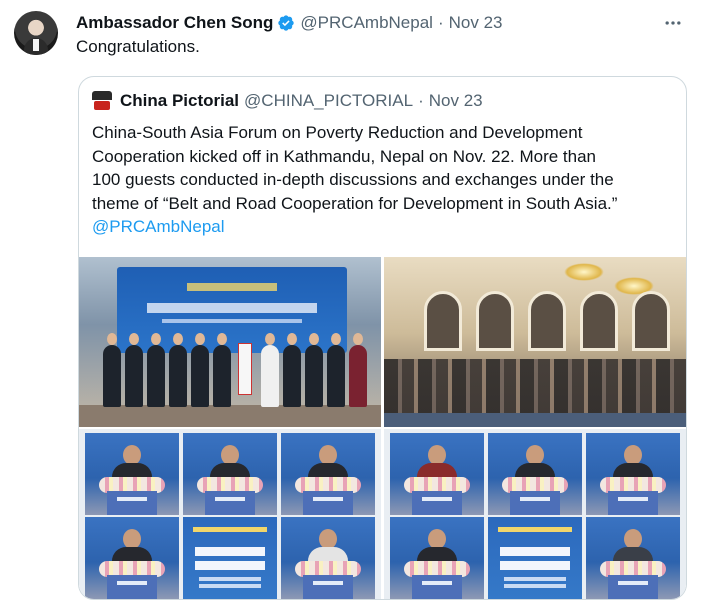  What do you see at coordinates (286, 23) in the screenshot?
I see `verified-badge-icon` at bounding box center [286, 23].